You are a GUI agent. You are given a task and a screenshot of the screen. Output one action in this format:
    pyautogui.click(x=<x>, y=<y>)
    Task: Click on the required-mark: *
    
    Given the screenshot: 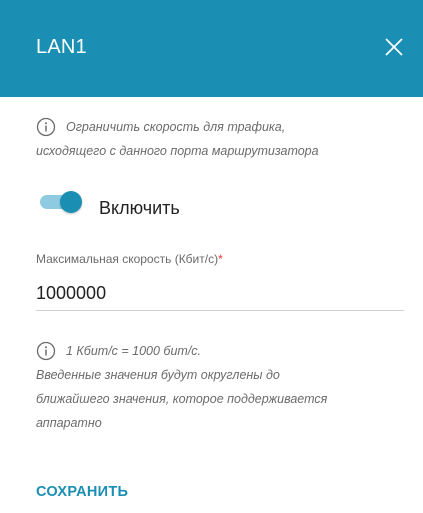 What is the action you would take?
    pyautogui.click(x=220, y=259)
    